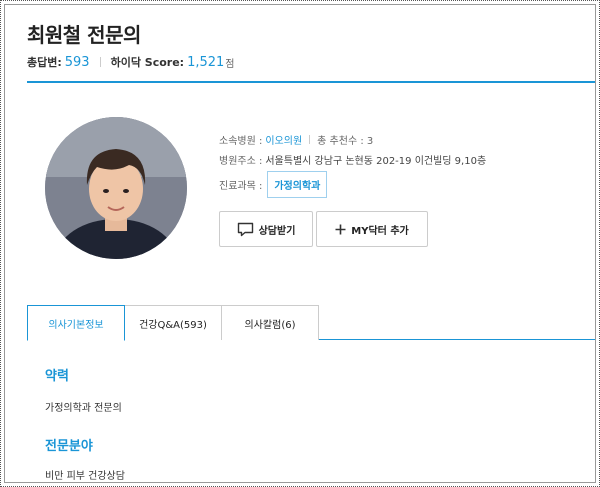 The image size is (600, 487). Describe the element at coordinates (57, 376) in the screenshot. I see `career-heading: 약력` at that location.